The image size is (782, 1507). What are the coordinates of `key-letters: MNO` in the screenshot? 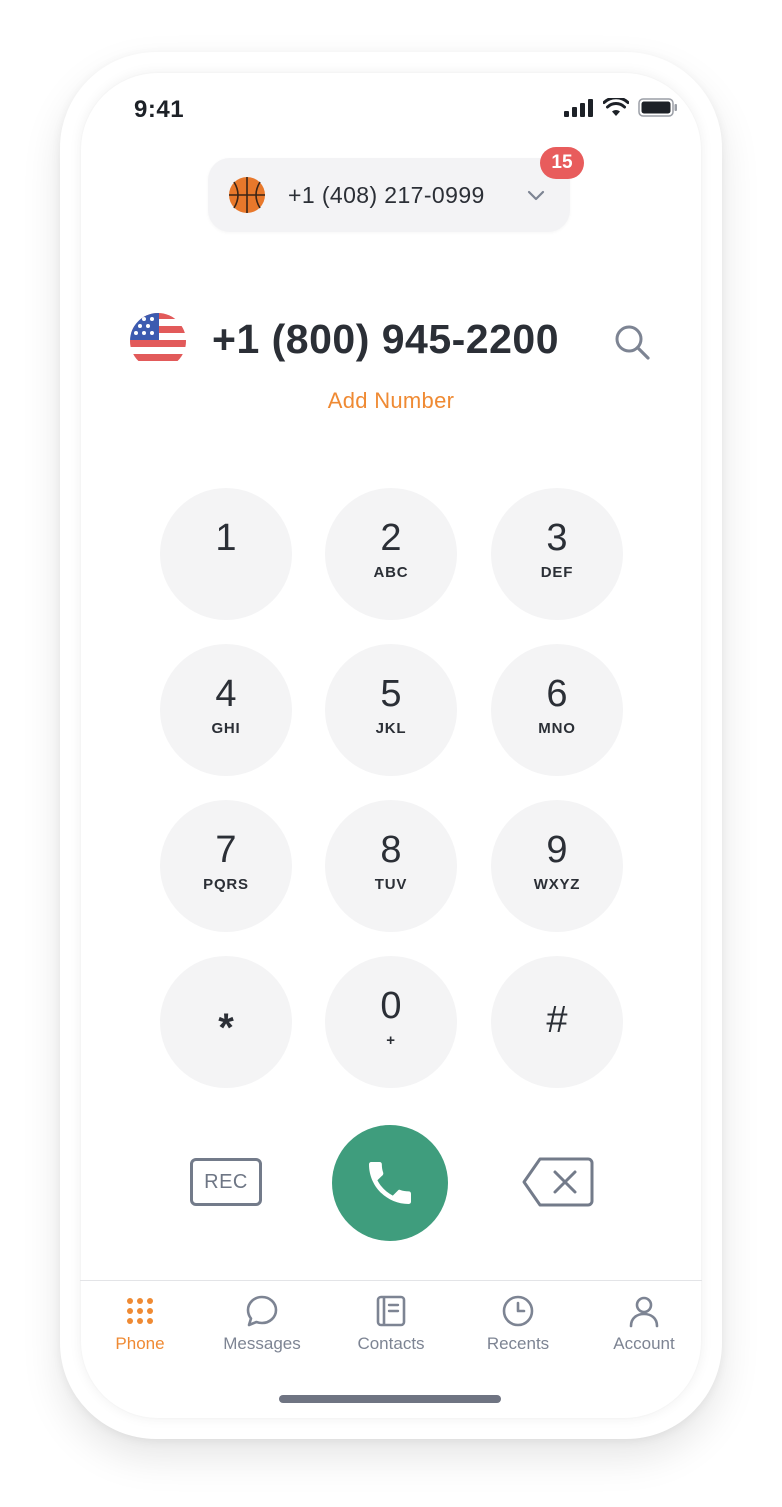 It's located at (557, 728).